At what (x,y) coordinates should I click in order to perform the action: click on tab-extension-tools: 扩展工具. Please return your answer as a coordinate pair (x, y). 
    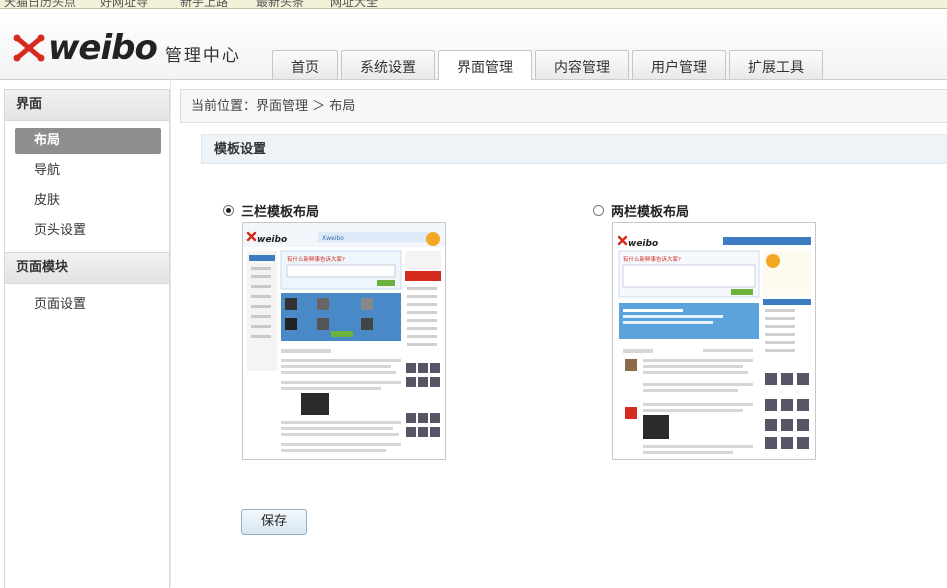
    Looking at the image, I should click on (776, 64).